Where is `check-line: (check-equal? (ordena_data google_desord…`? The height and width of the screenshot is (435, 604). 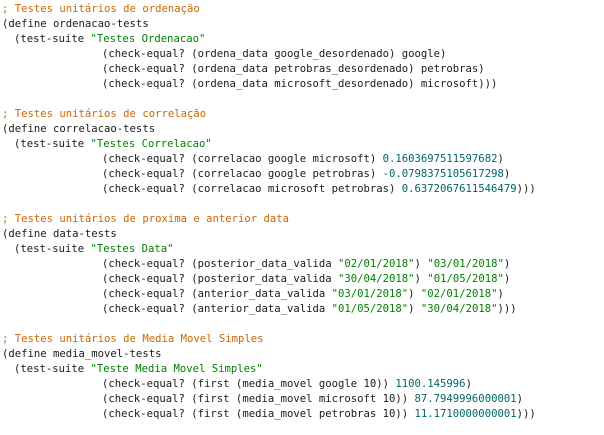 check-line: (check-equal? (ordena_data google_desord… is located at coordinates (303, 54).